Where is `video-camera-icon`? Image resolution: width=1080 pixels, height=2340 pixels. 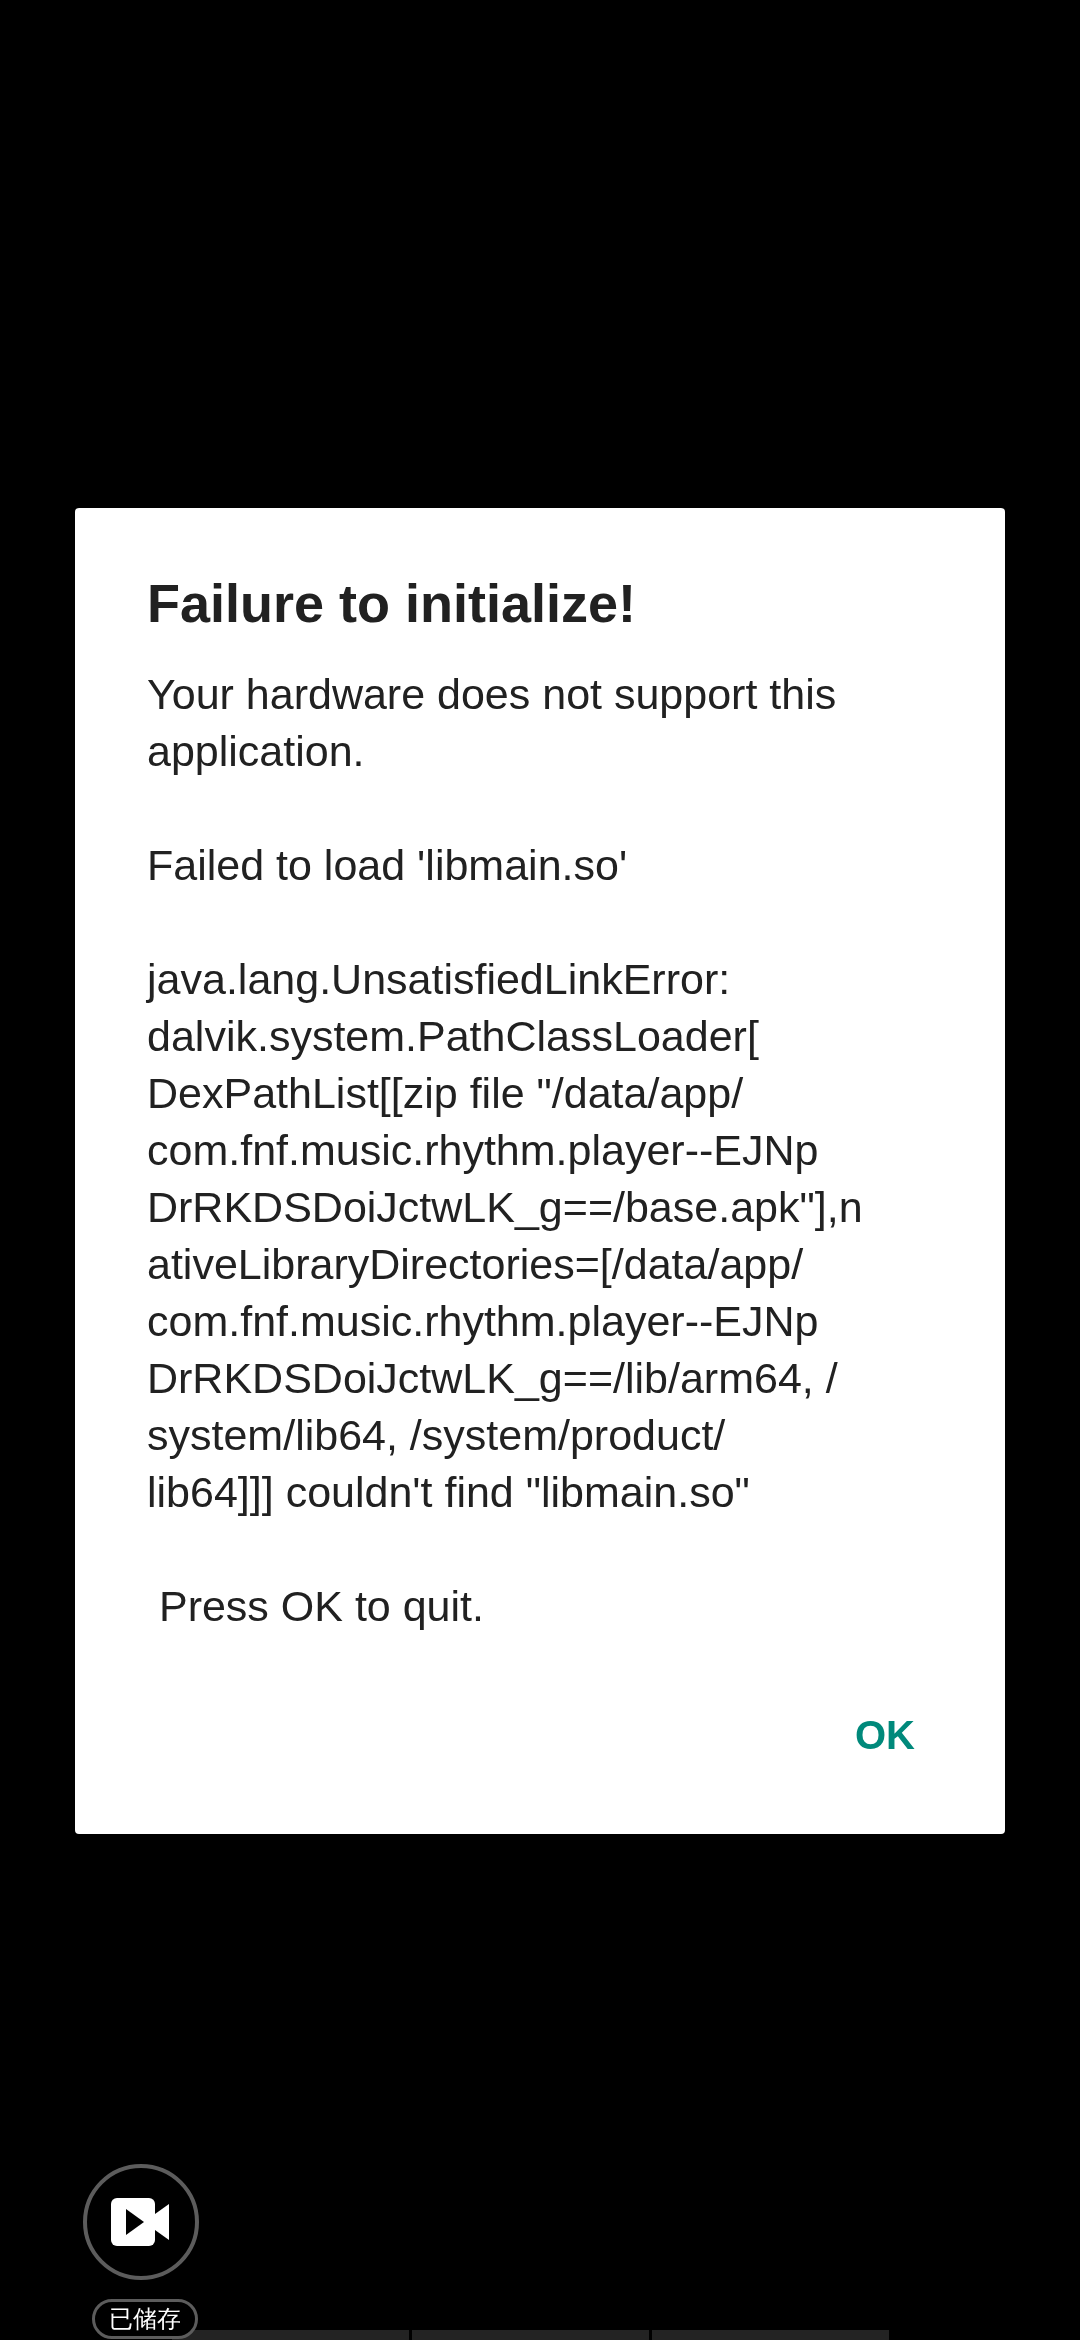
video-camera-icon is located at coordinates (141, 2222).